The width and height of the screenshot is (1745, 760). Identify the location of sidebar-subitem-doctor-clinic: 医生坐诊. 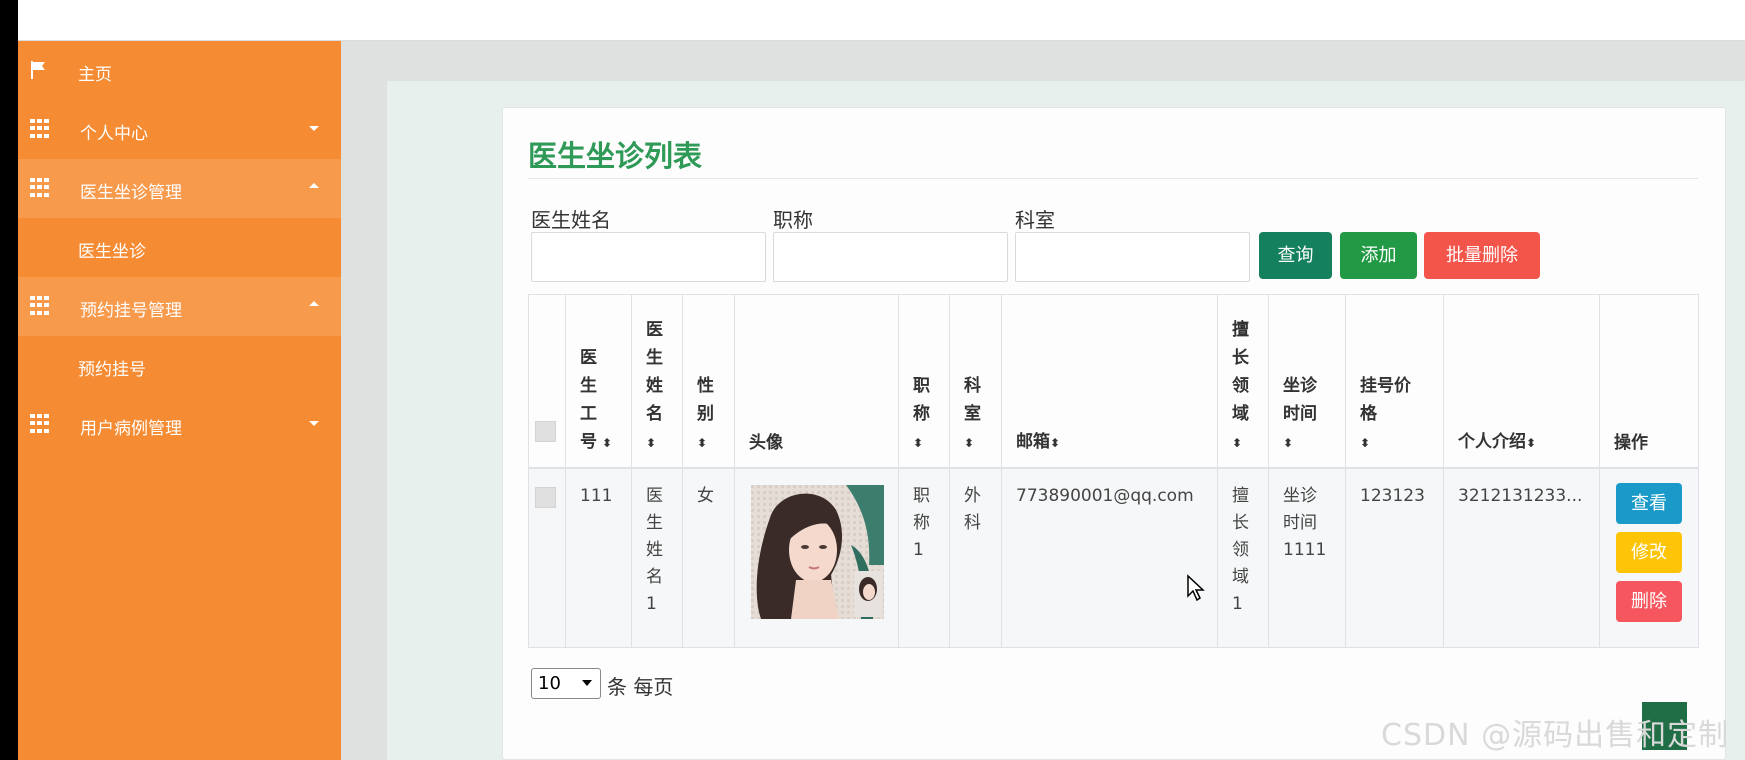
(179, 247).